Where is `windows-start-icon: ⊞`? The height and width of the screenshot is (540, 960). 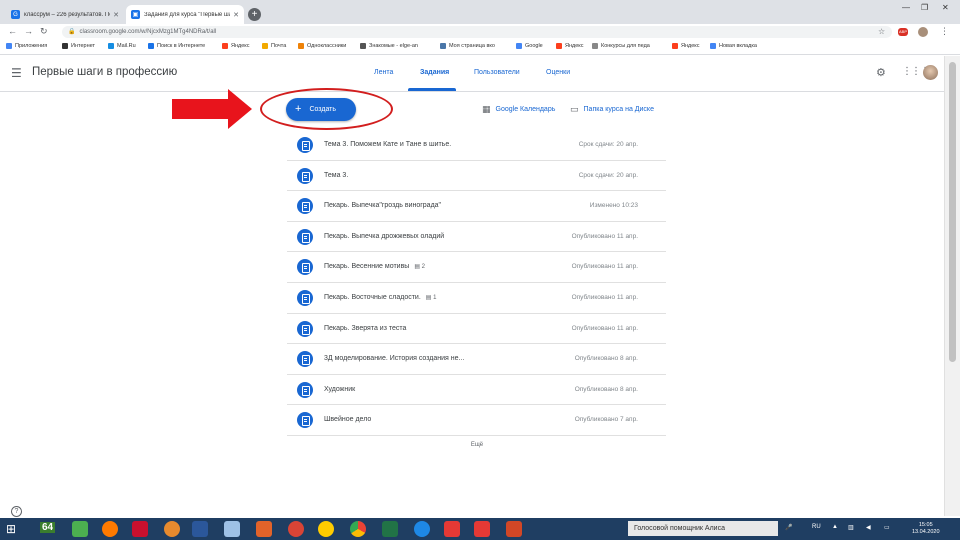 windows-start-icon: ⊞ is located at coordinates (11, 529).